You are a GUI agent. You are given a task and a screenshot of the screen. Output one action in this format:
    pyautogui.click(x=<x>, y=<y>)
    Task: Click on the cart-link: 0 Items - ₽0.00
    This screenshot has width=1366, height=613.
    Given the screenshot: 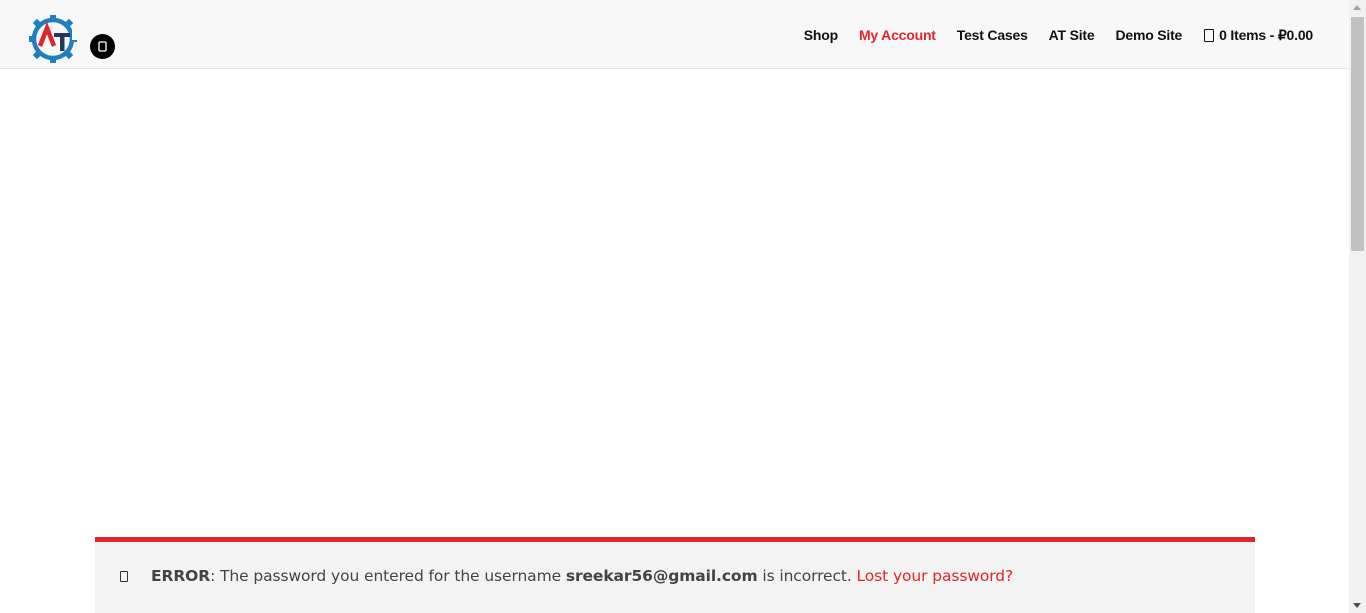 What is the action you would take?
    pyautogui.click(x=1258, y=35)
    